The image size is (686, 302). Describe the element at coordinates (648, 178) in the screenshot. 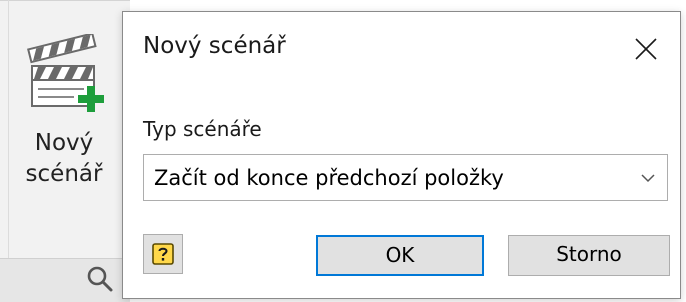

I see `chevron-down-icon` at that location.